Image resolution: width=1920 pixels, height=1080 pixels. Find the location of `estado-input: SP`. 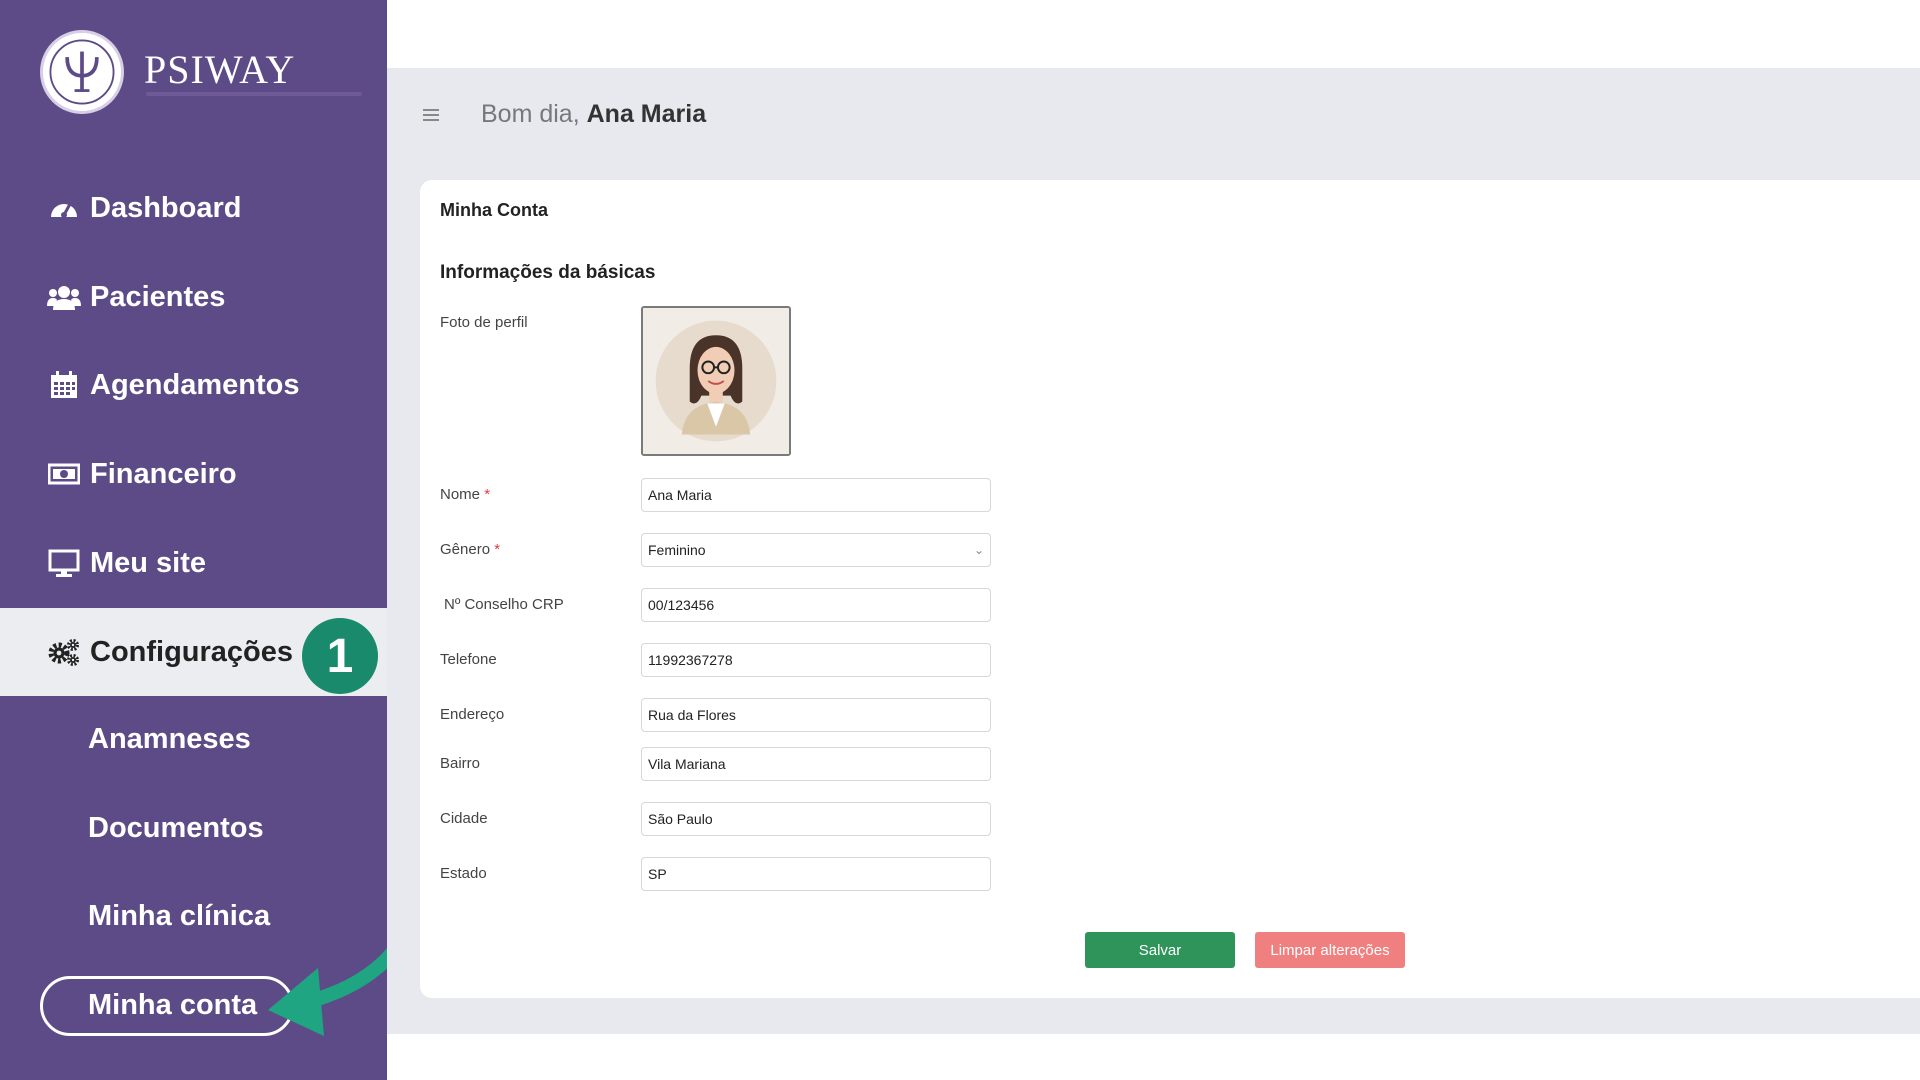

estado-input: SP is located at coordinates (816, 874).